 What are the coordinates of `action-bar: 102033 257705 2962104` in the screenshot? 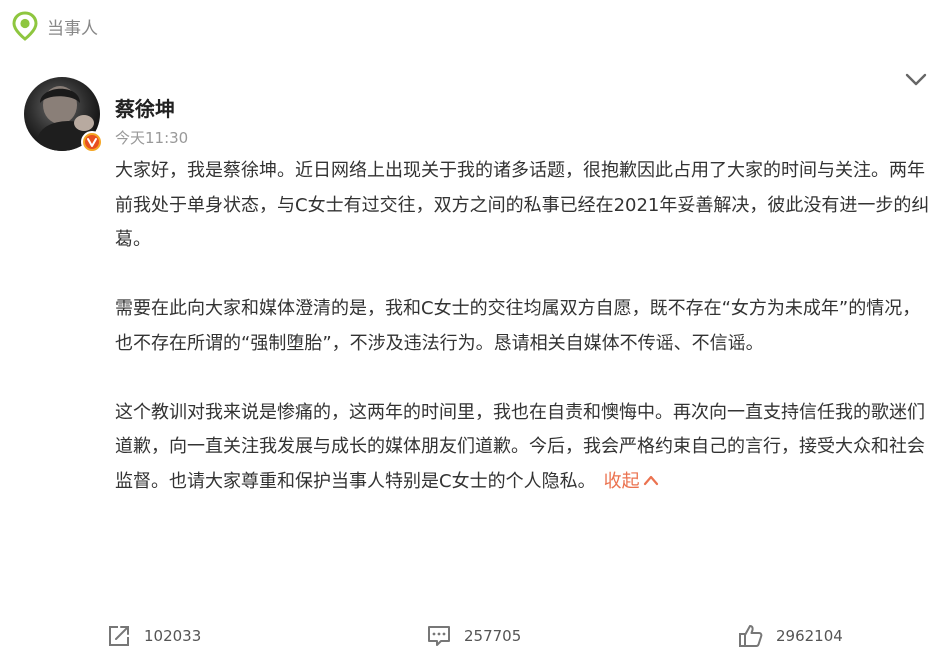 It's located at (474, 636).